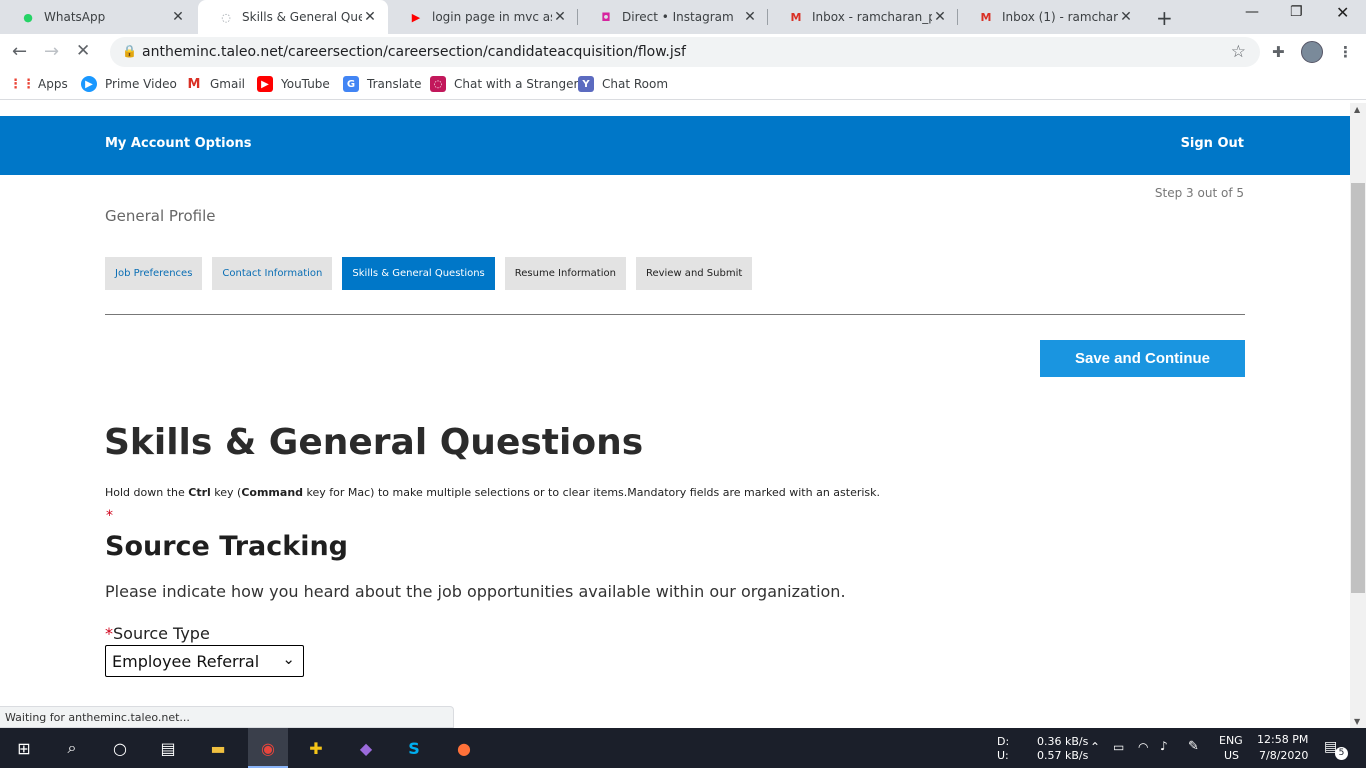 This screenshot has width=1366, height=768. Describe the element at coordinates (1142, 358) in the screenshot. I see `save-and-continue-button: Save and Continue` at that location.